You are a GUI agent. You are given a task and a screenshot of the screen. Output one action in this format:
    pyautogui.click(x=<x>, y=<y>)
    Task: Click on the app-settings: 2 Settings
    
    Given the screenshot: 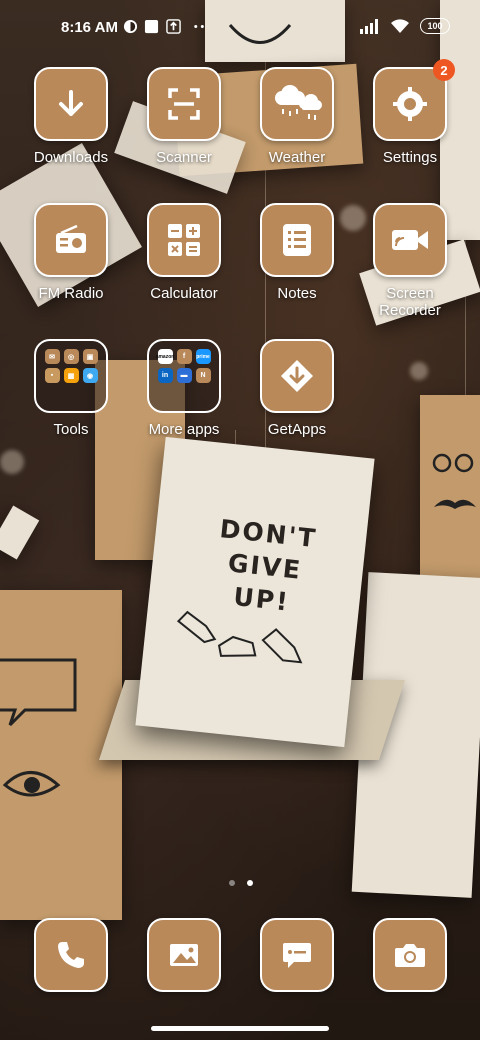 What is the action you would take?
    pyautogui.click(x=410, y=112)
    